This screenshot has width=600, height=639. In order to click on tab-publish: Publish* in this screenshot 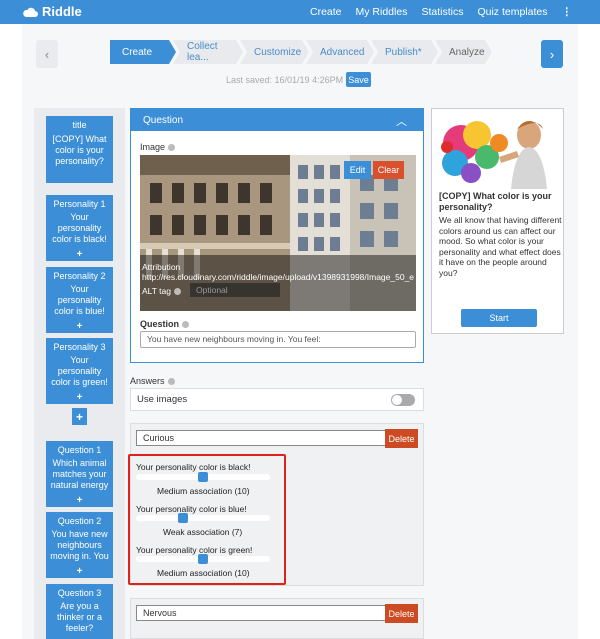, I will do `click(404, 52)`.